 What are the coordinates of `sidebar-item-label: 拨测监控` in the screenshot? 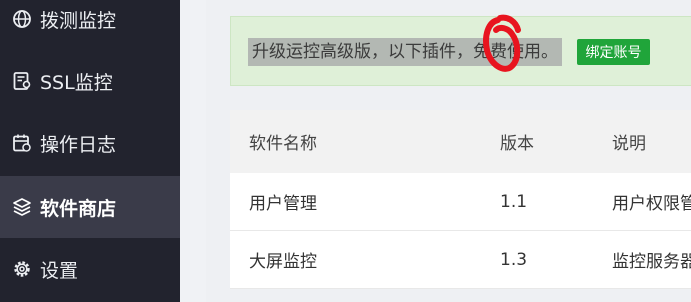 It's located at (78, 20).